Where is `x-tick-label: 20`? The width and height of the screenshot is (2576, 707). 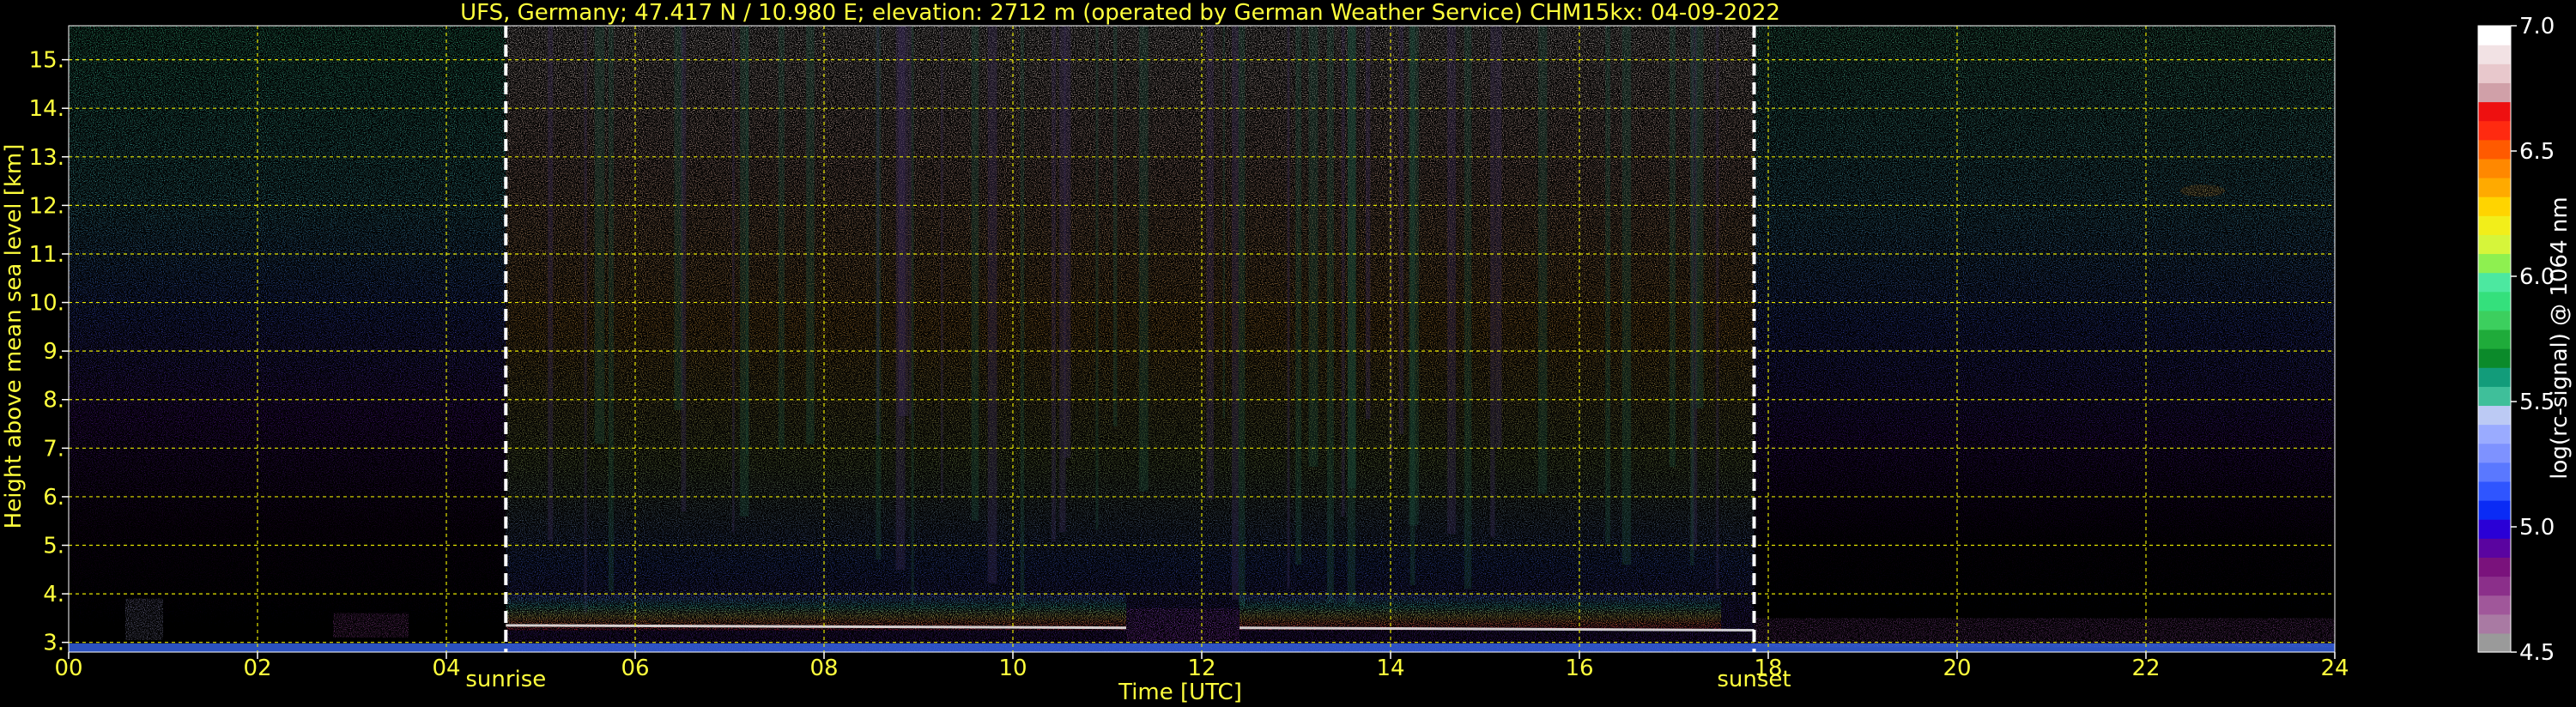 x-tick-label: 20 is located at coordinates (1957, 668).